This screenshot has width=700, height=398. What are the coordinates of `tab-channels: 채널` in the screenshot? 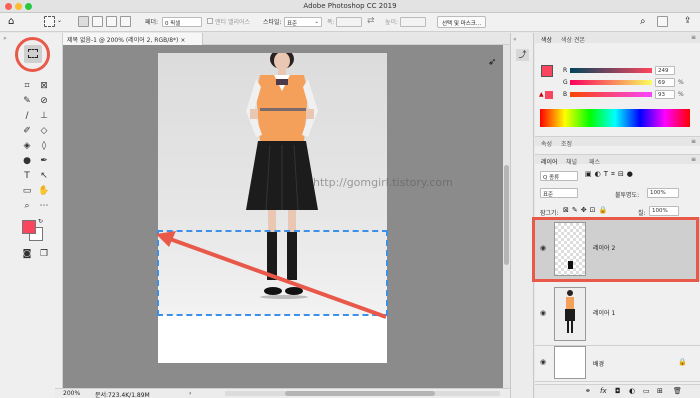 It's located at (571, 161).